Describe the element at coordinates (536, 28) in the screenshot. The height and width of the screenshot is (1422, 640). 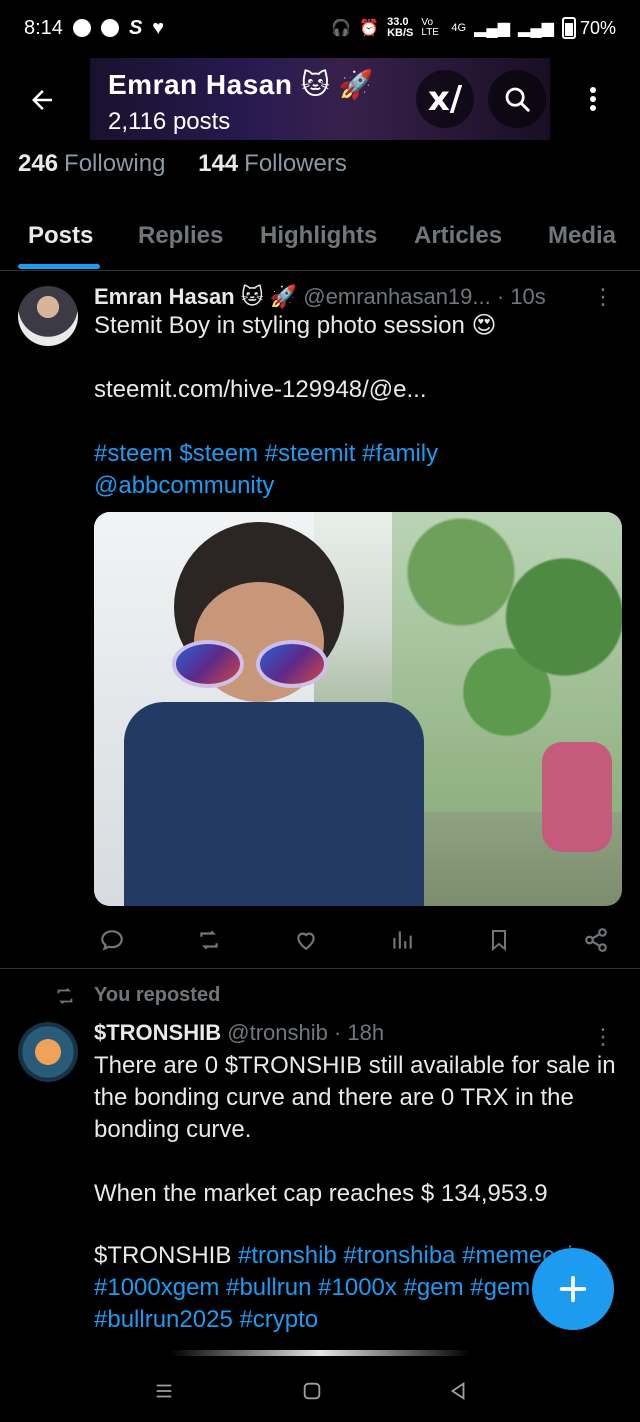
I see `signal-icon-2: ▂▄▆` at that location.